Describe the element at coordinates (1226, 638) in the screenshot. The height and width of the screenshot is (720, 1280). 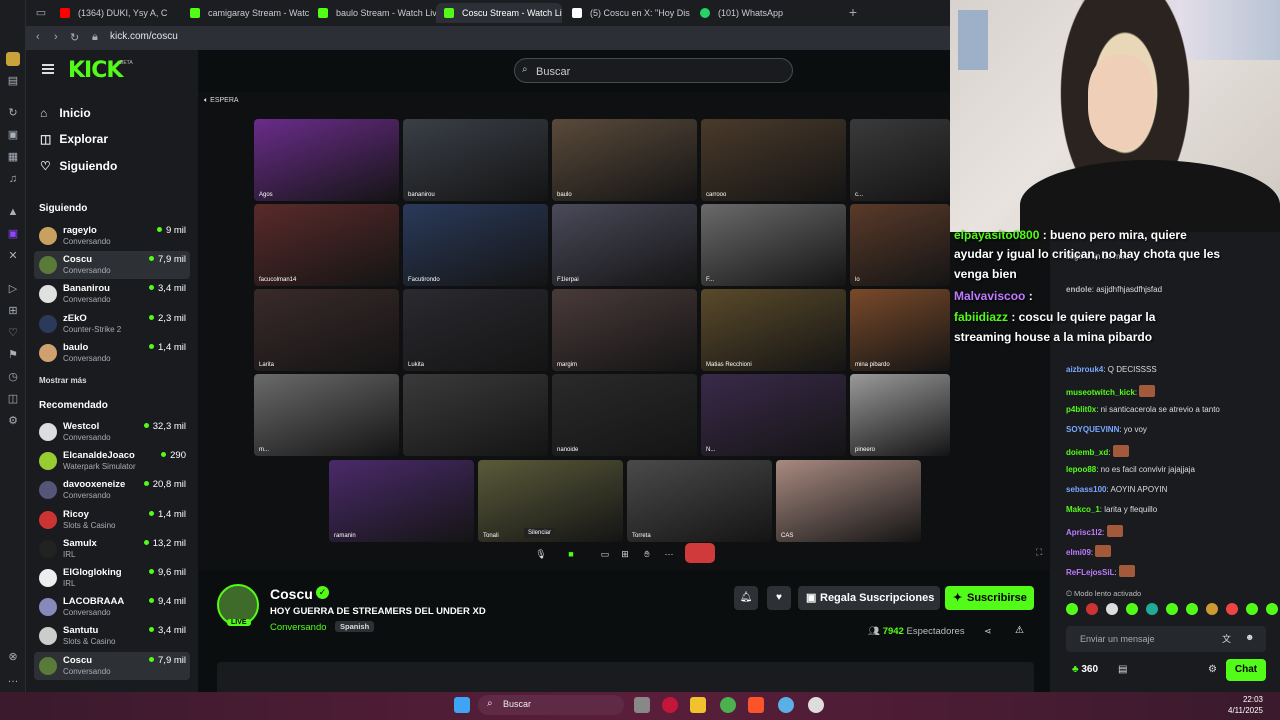
I see `translate-icon: 文` at that location.